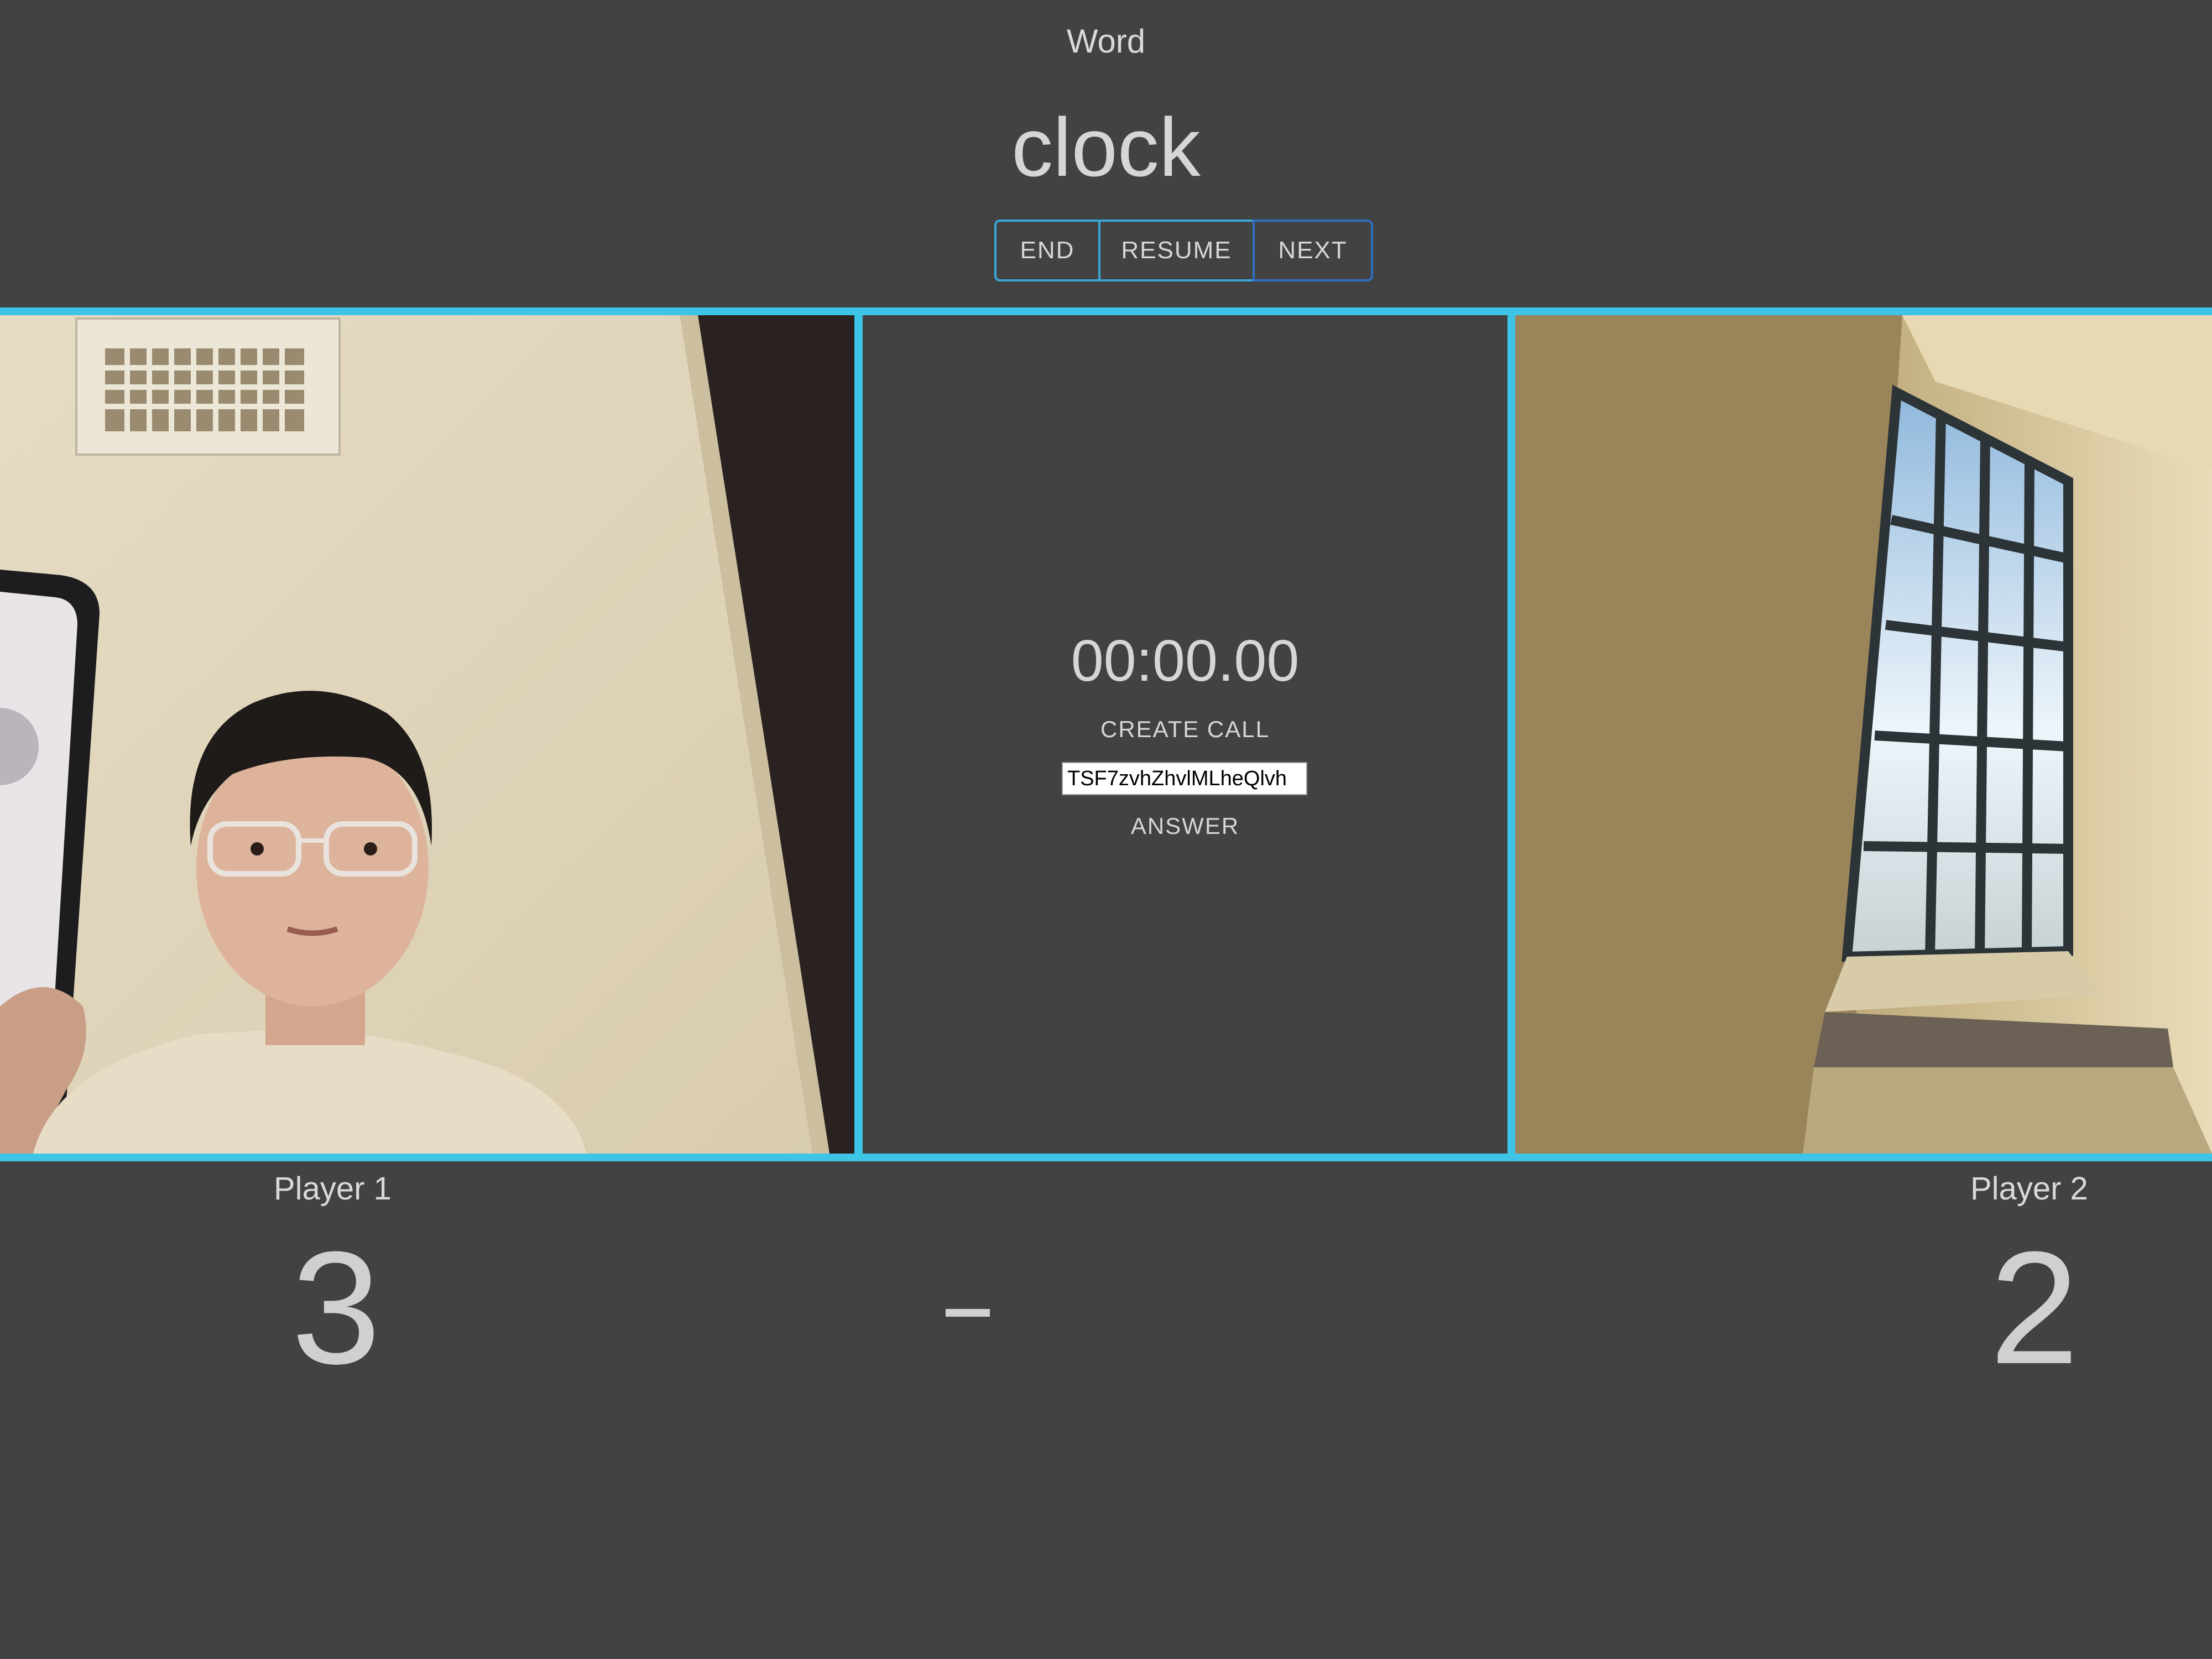 Image resolution: width=2212 pixels, height=1659 pixels. Describe the element at coordinates (1185, 730) in the screenshot. I see `create-call-button: CREATE CALL` at that location.